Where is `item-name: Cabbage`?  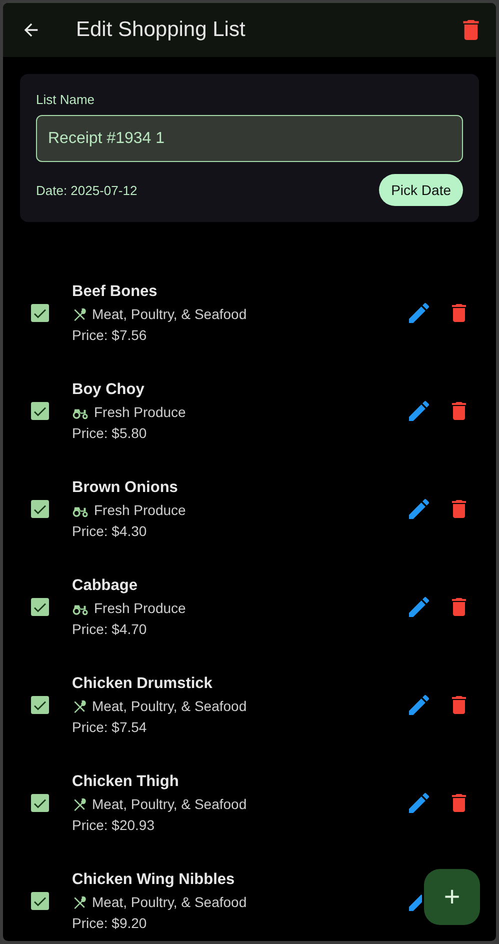
item-name: Cabbage is located at coordinates (105, 586).